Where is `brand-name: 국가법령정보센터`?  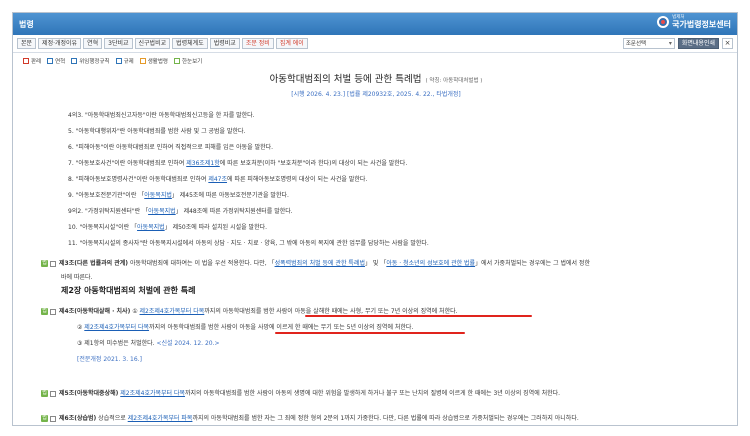 brand-name: 국가법령정보센터 is located at coordinates (701, 24).